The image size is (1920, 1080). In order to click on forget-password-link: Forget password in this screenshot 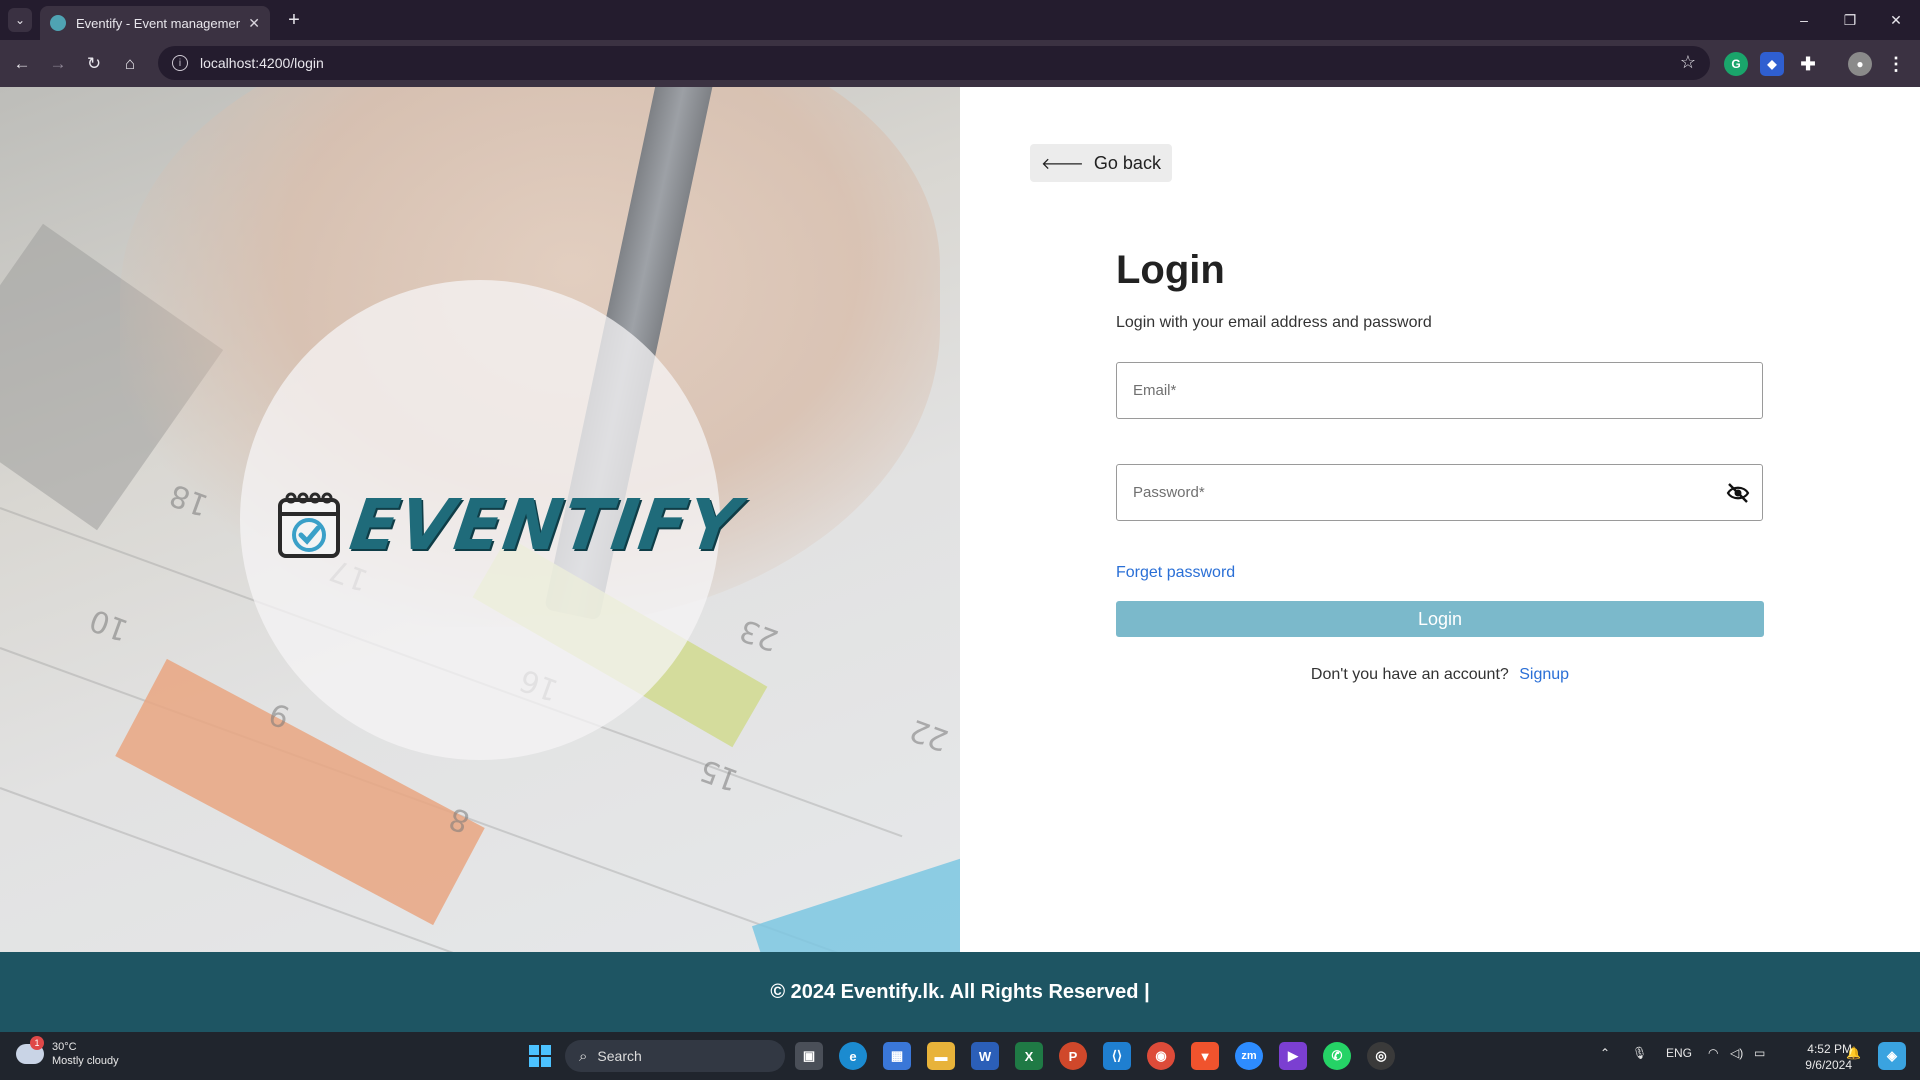, I will do `click(1175, 573)`.